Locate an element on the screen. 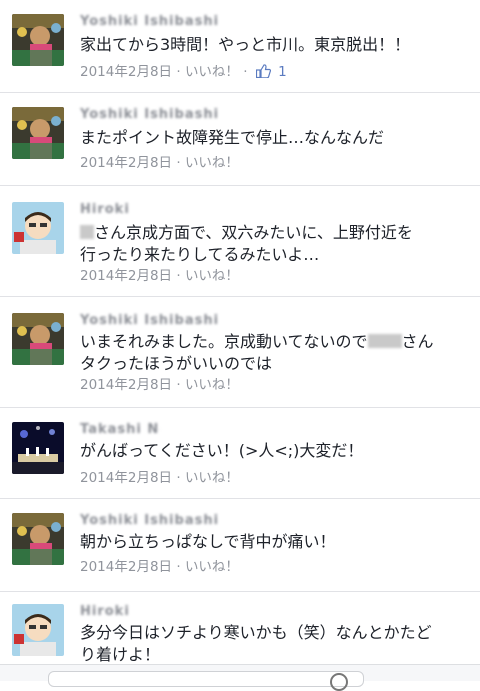  comment-input is located at coordinates (206, 679).